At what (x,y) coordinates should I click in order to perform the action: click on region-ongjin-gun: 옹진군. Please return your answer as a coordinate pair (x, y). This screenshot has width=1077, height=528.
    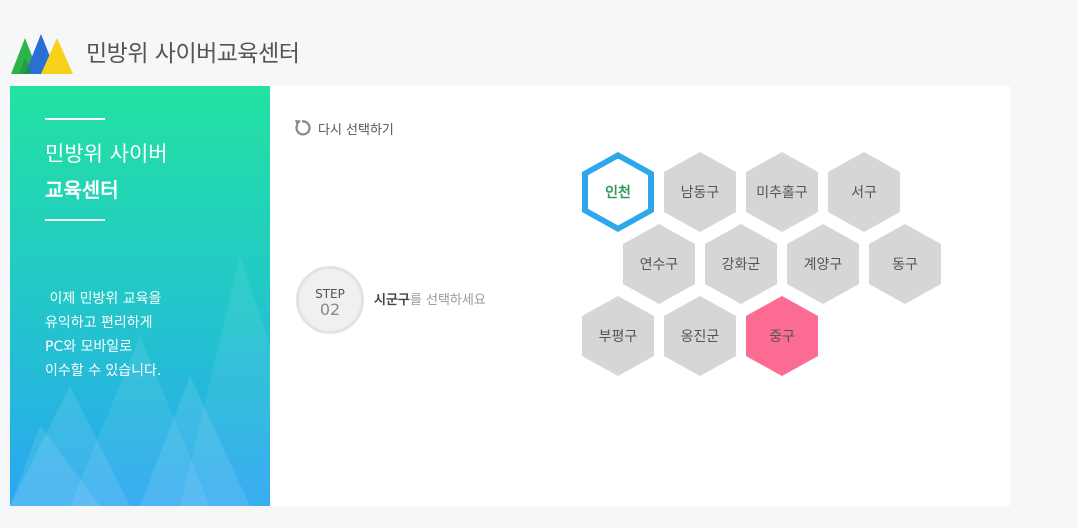
    Looking at the image, I should click on (700, 336).